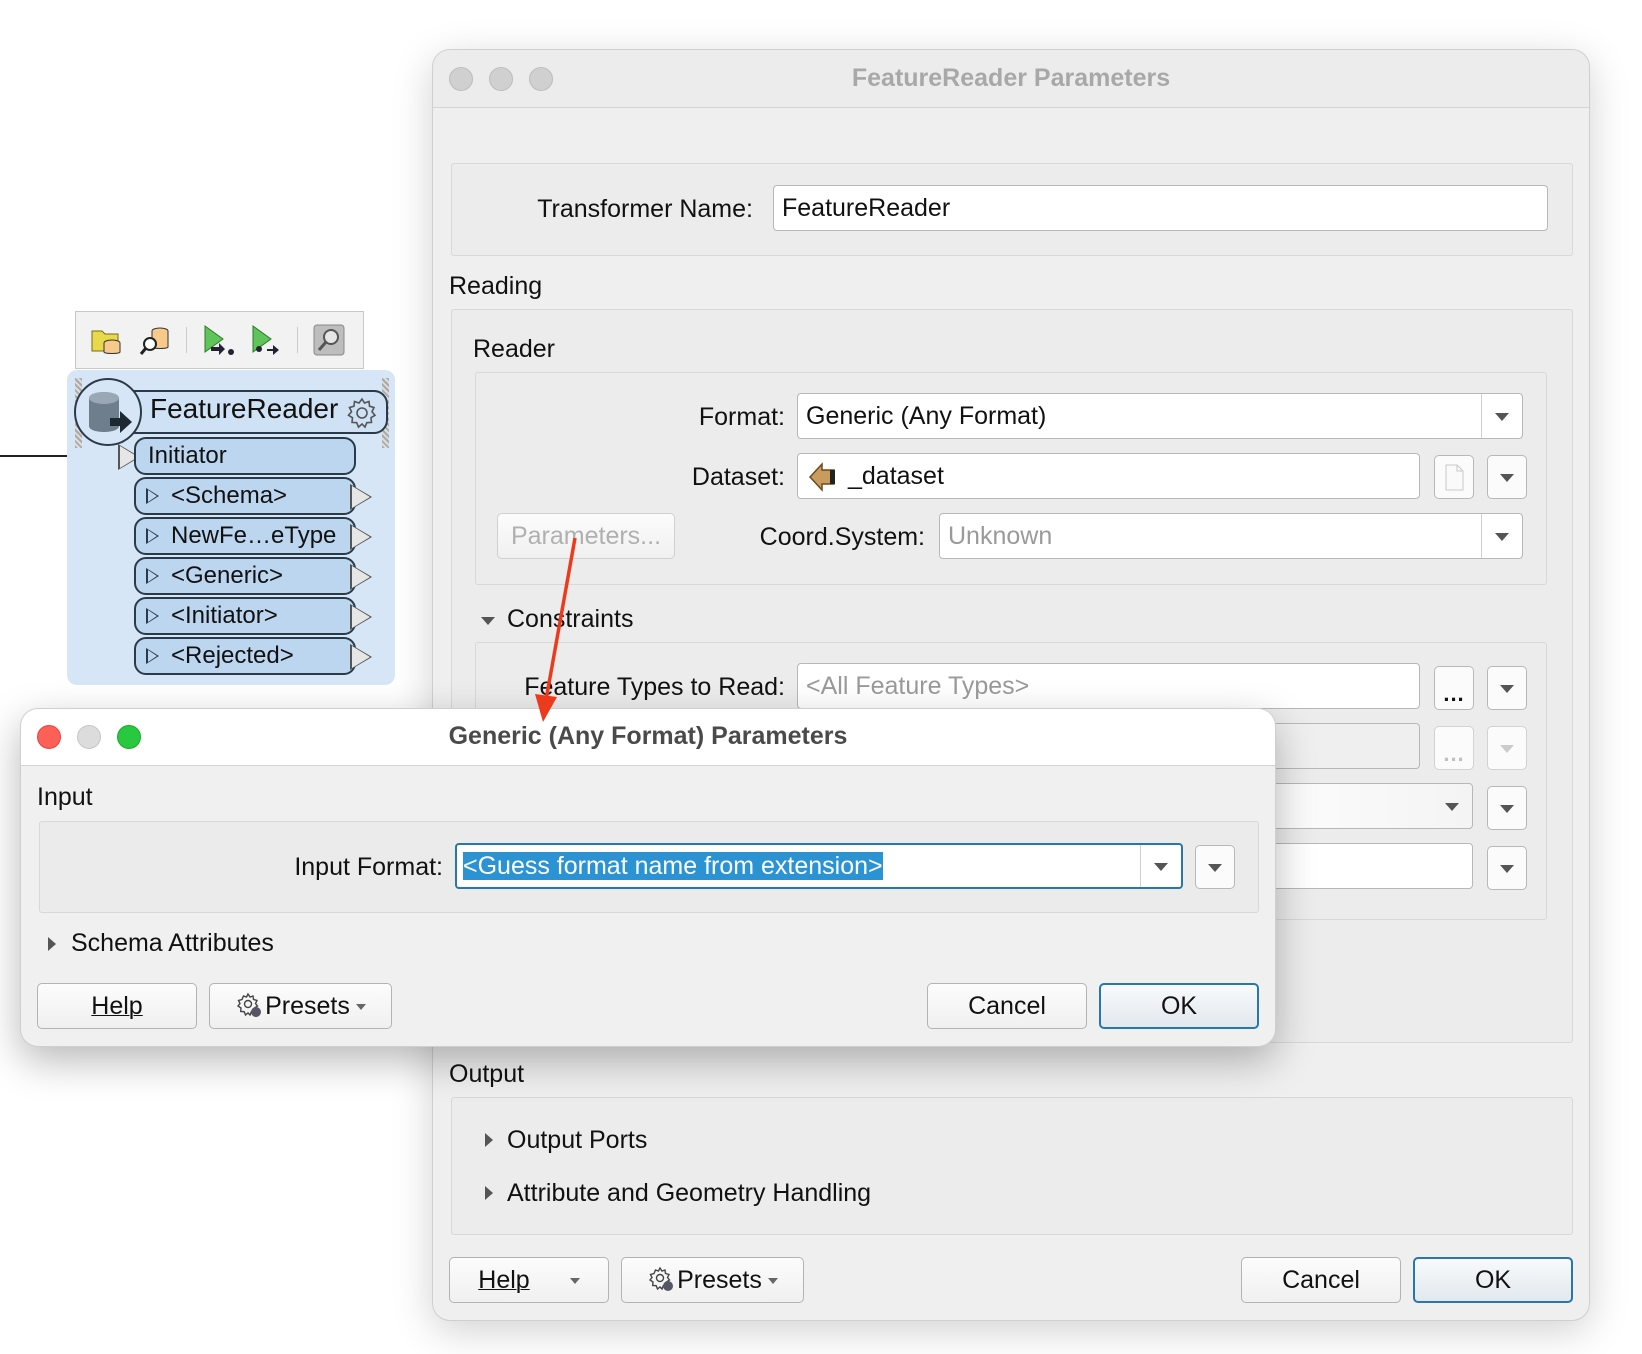  I want to click on input-format-dropdown-button, so click(1160, 866).